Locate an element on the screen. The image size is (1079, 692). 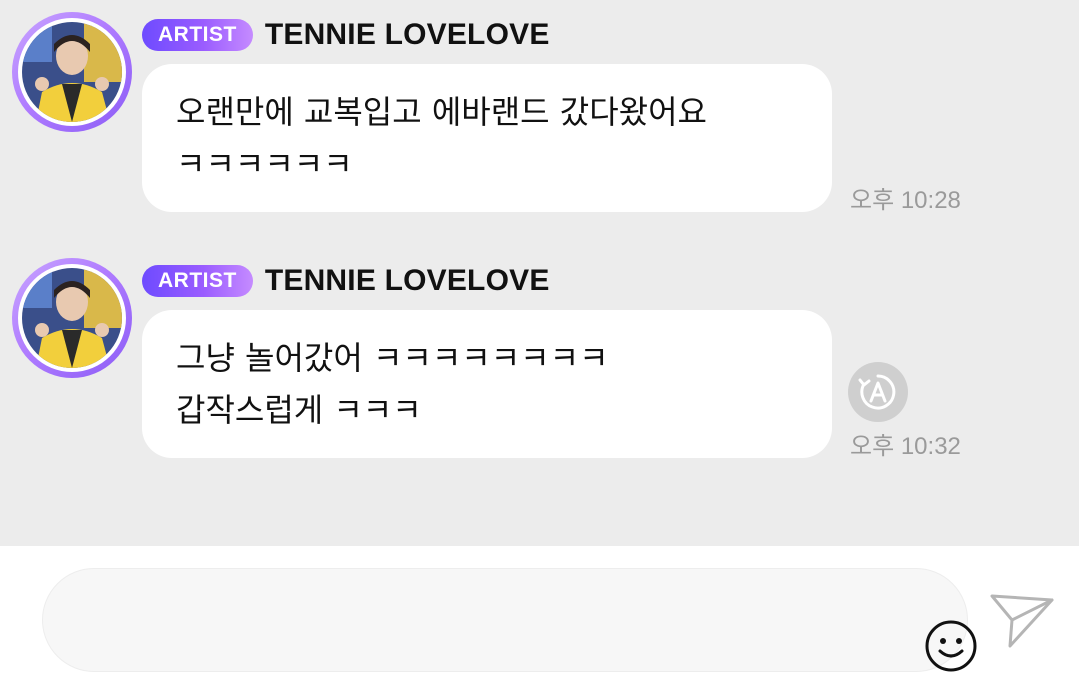
translate-button is located at coordinates (878, 392).